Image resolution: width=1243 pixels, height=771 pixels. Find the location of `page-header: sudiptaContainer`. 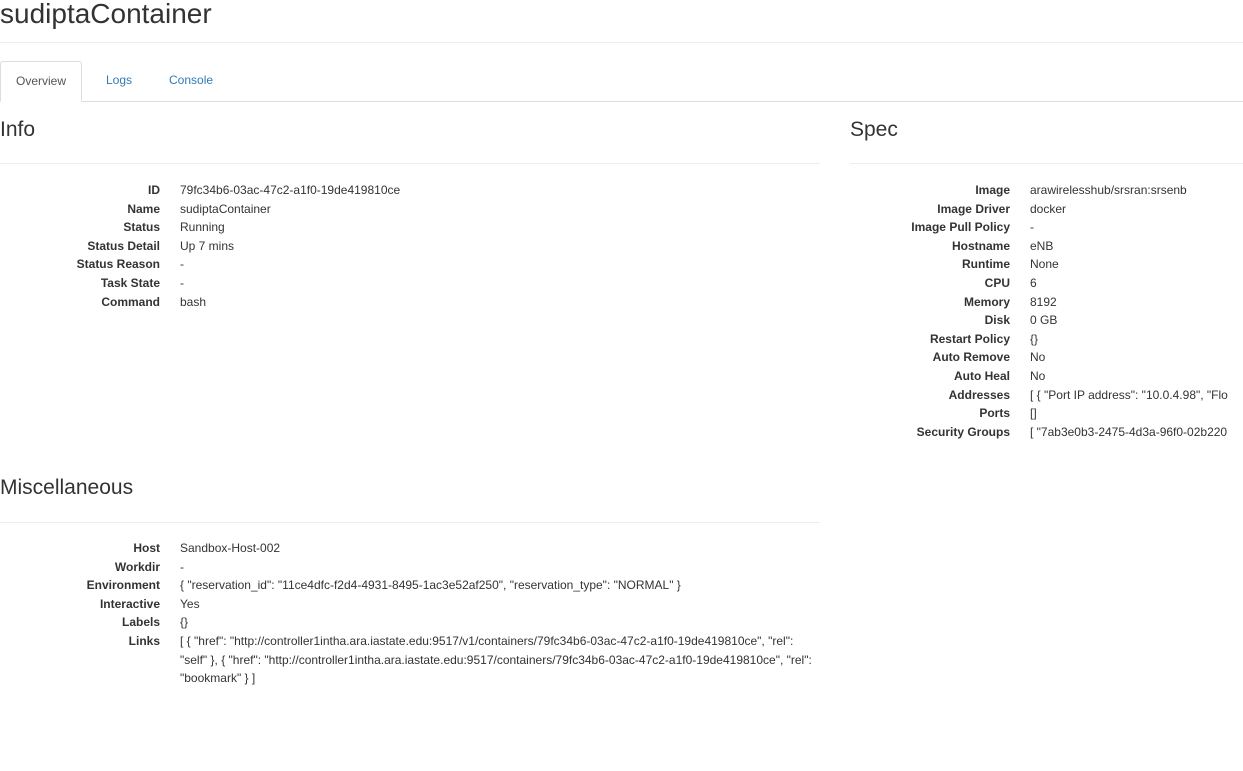

page-header: sudiptaContainer is located at coordinates (621, 21).